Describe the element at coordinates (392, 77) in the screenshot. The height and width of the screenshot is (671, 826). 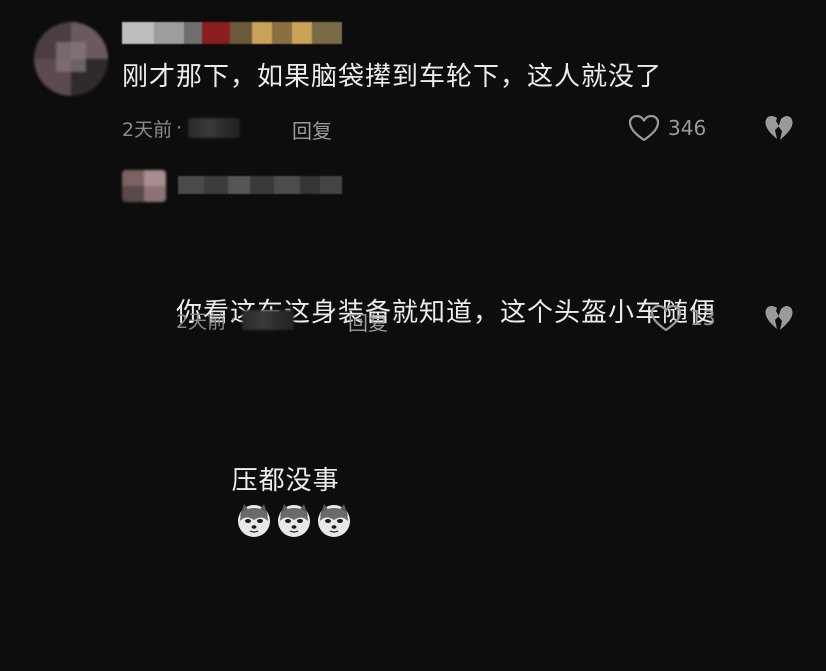
I see `comment-text: 刚才那下，如果脑袋撵到车轮下，这人就没了` at that location.